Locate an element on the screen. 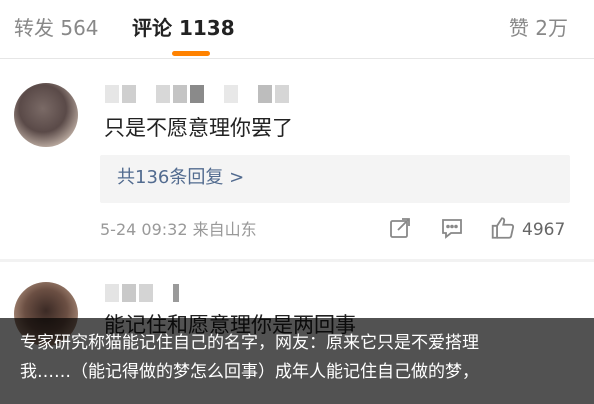 The width and height of the screenshot is (594, 404). reply-icon is located at coordinates (452, 230).